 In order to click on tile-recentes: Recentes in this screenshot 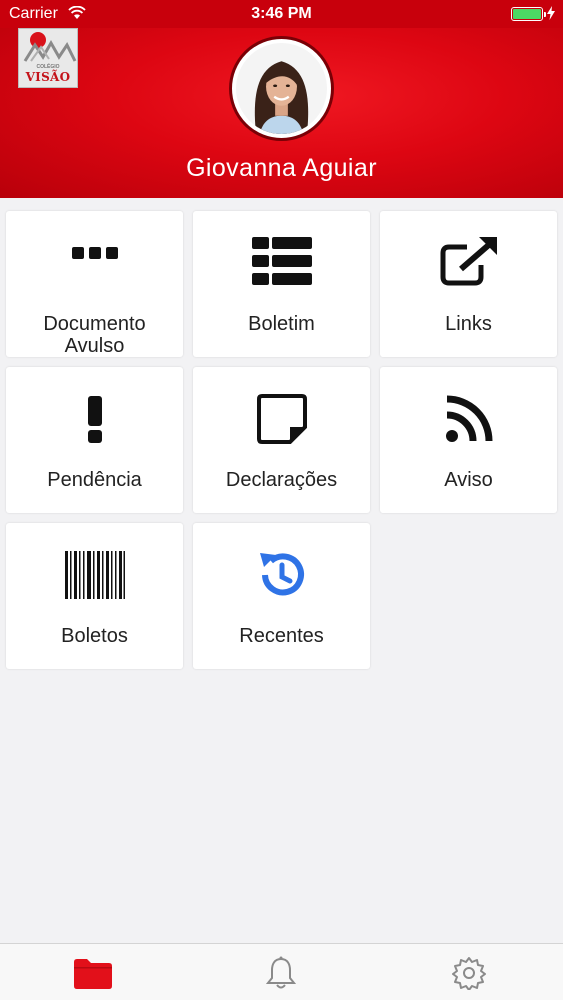, I will do `click(281, 596)`.